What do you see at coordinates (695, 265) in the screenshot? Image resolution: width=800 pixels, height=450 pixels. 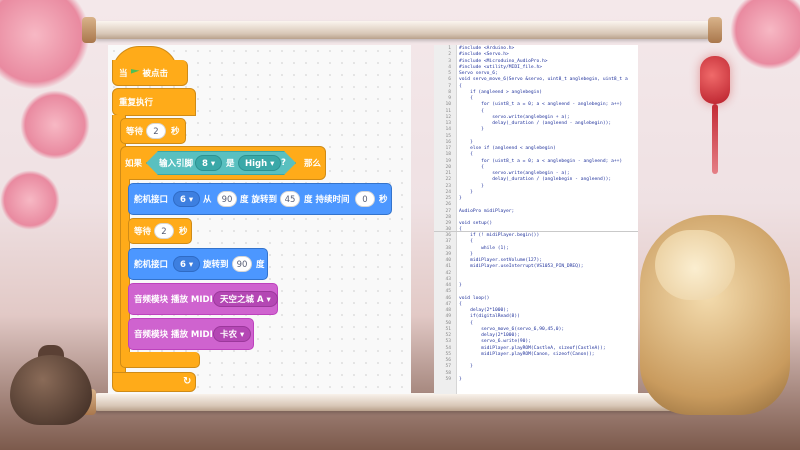 I see `bear-face-illustration` at bounding box center [695, 265].